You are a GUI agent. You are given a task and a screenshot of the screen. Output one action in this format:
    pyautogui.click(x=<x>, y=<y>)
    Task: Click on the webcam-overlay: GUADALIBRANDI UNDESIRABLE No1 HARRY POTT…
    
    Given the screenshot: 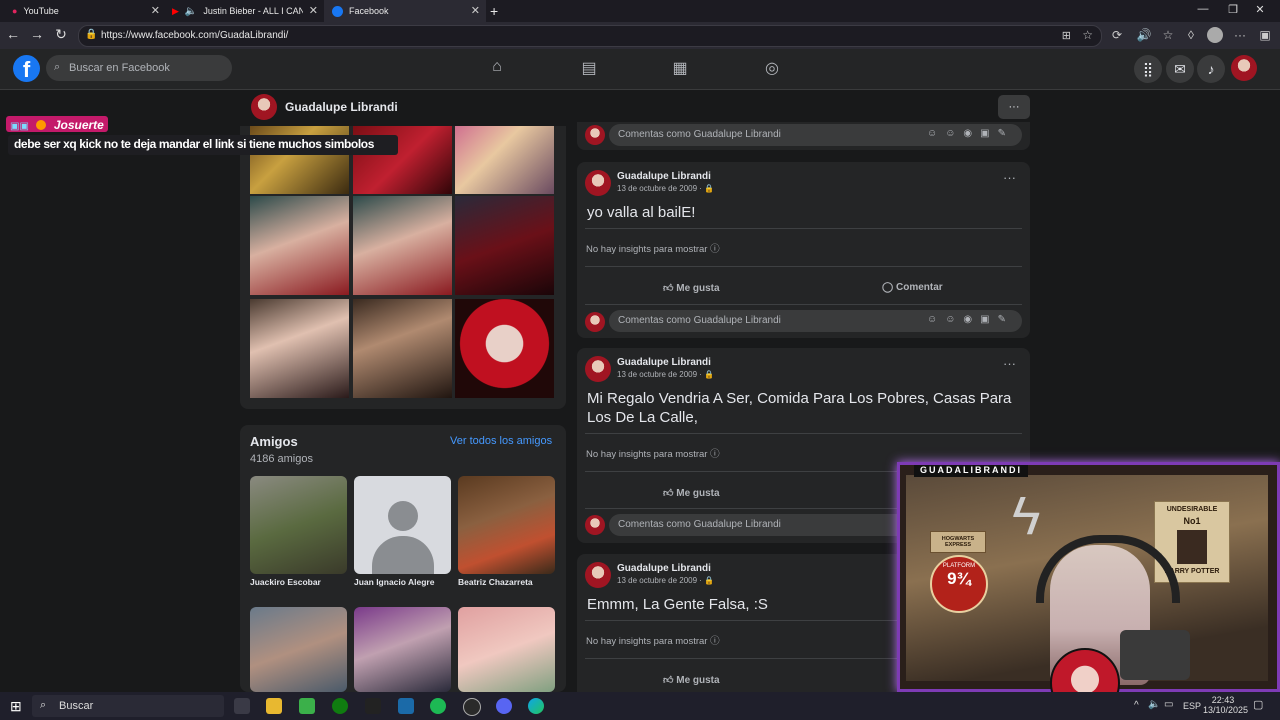 What is the action you would take?
    pyautogui.click(x=1088, y=590)
    